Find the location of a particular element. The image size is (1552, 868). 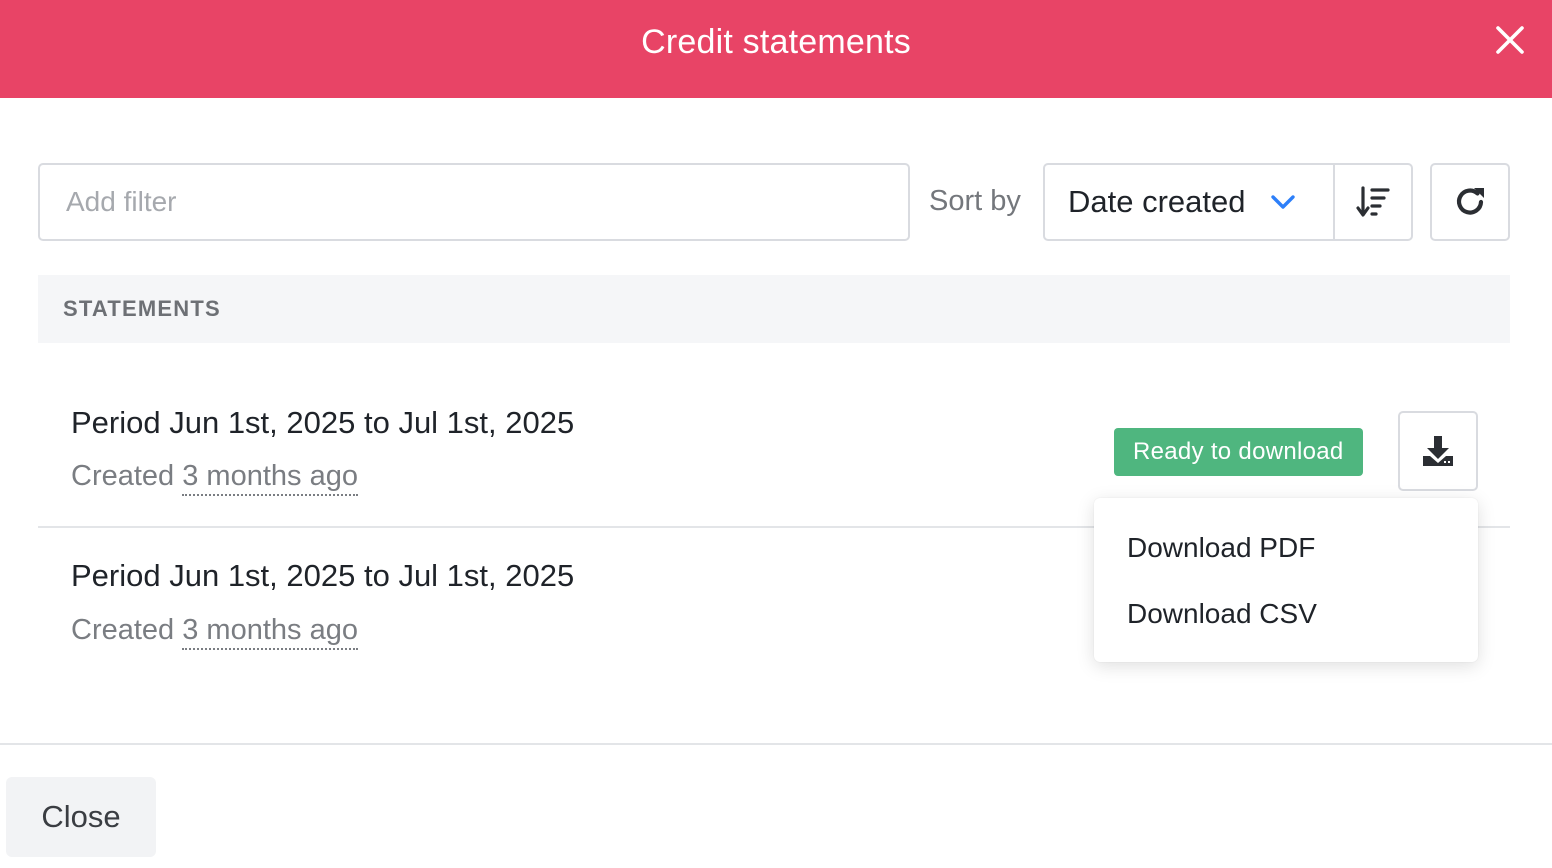

download-button is located at coordinates (1438, 451).